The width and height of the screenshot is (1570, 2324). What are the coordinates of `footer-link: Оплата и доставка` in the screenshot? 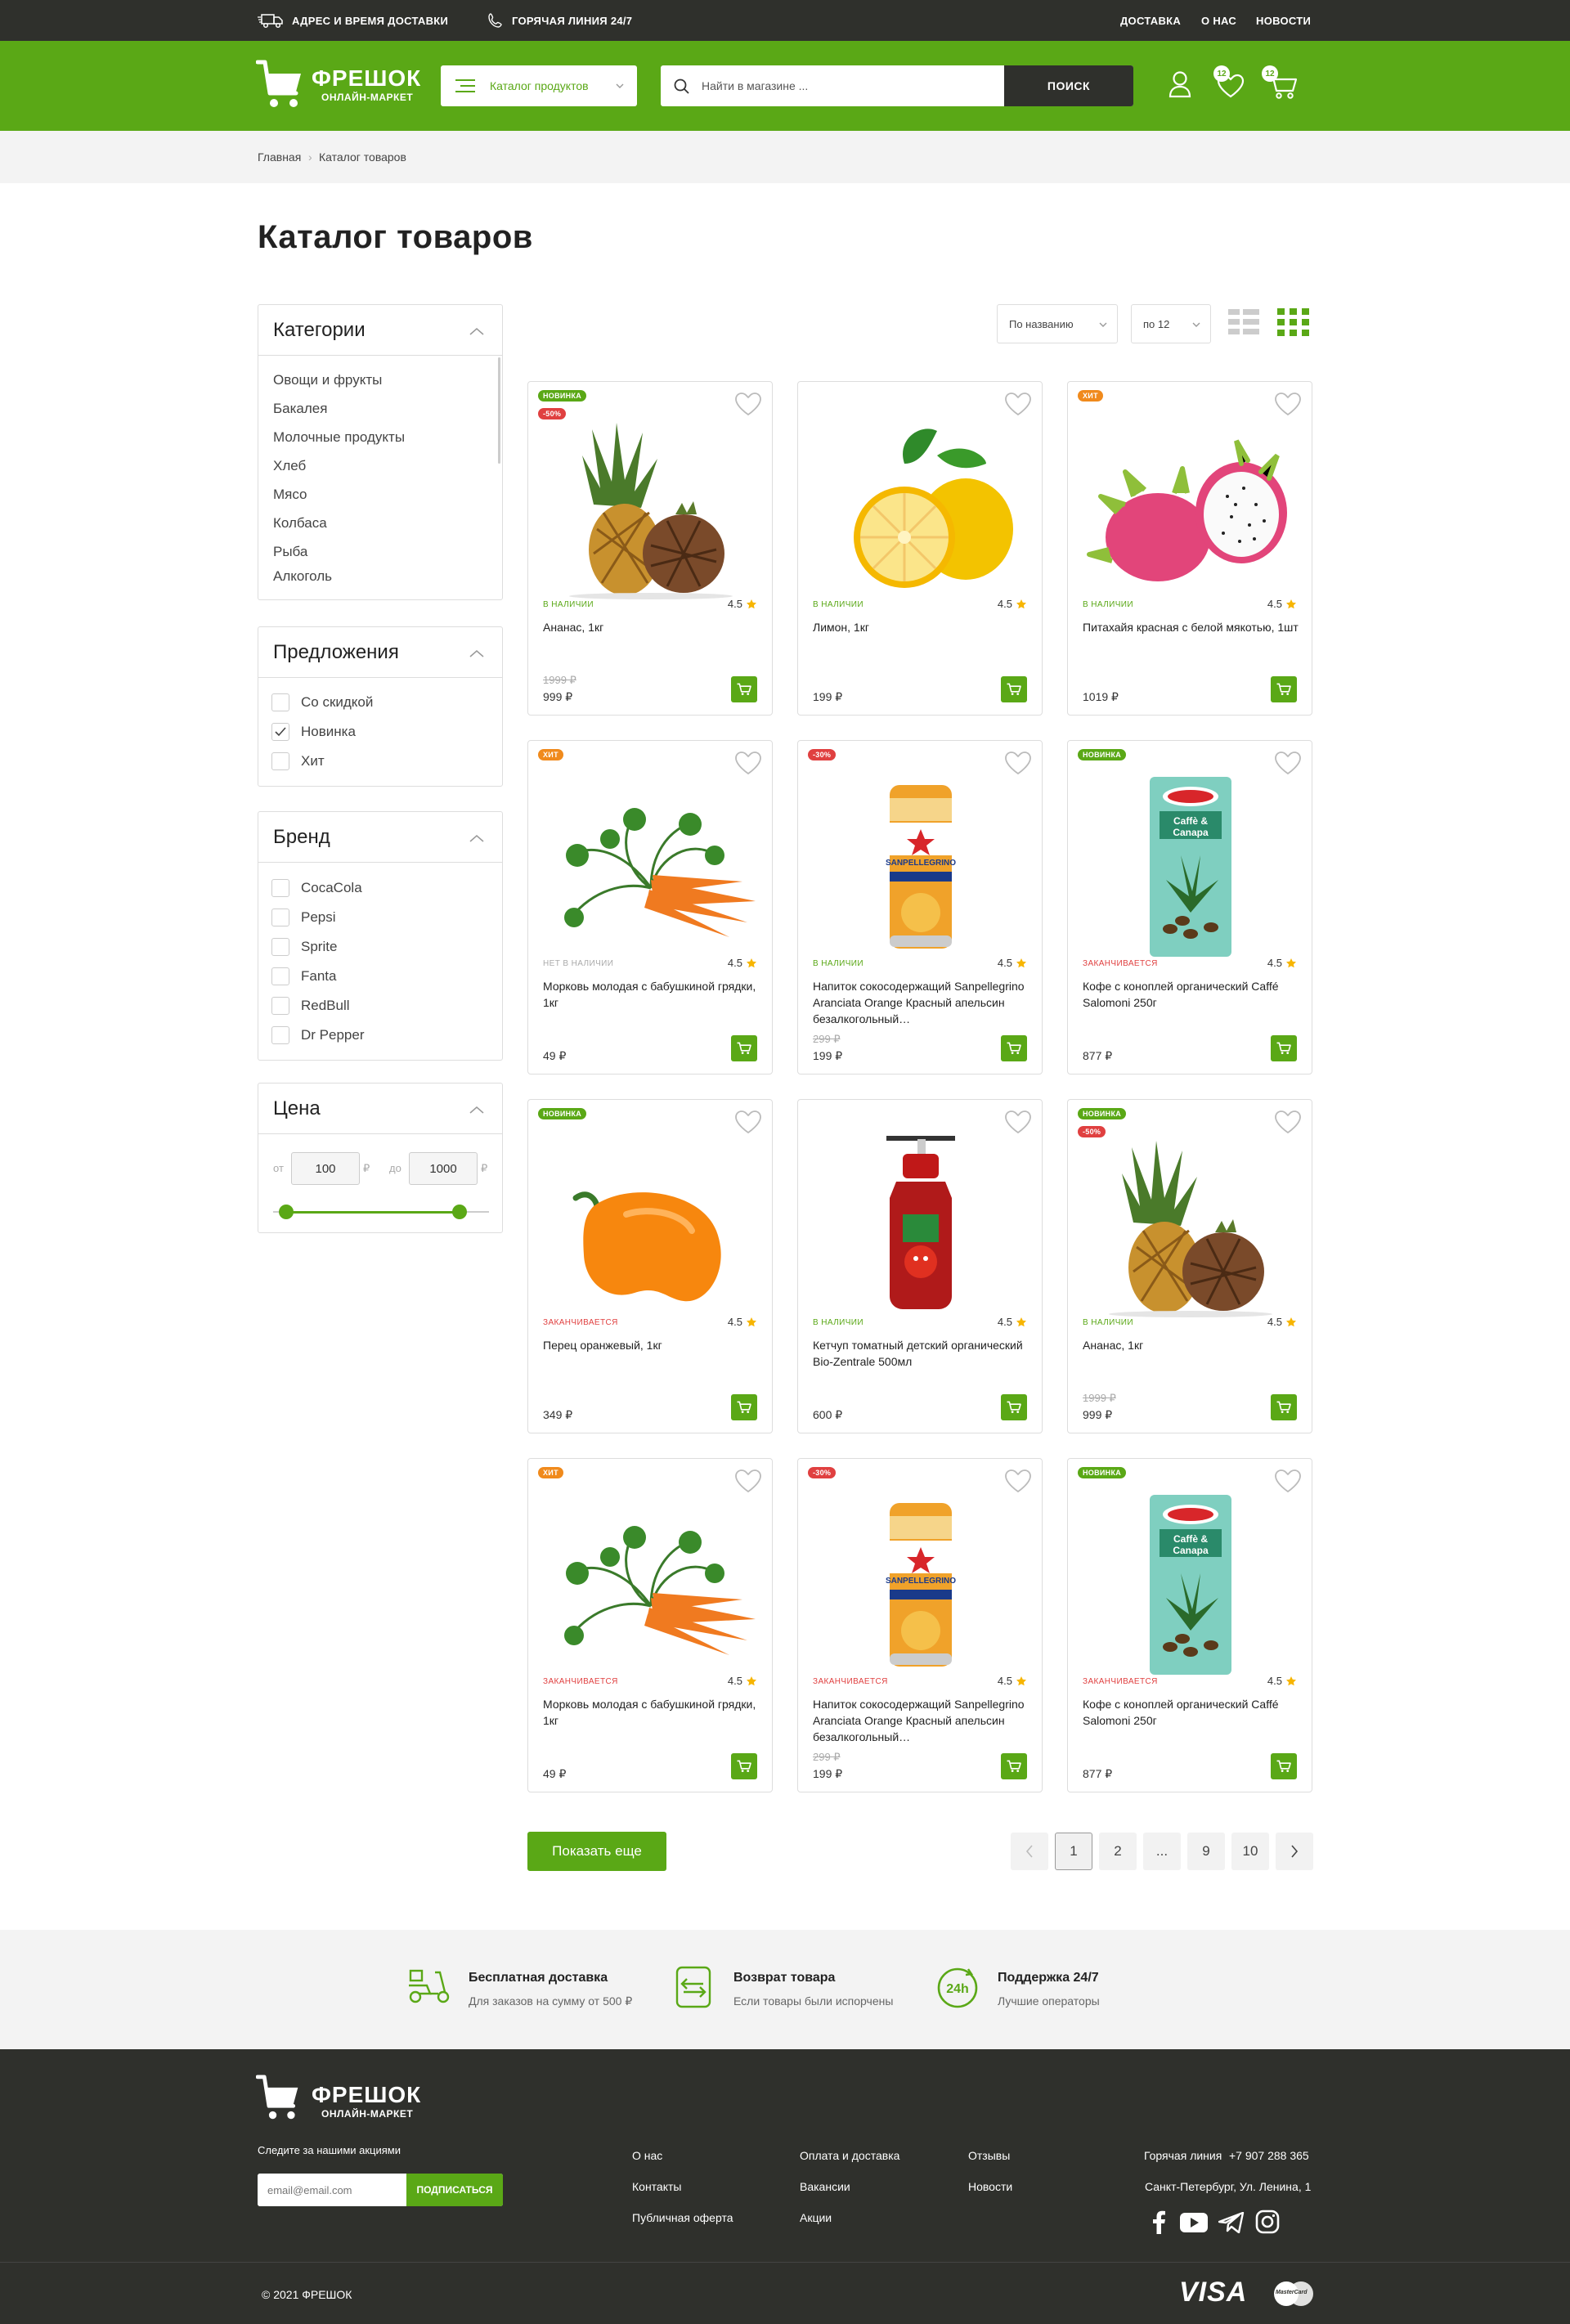 It's located at (849, 2155).